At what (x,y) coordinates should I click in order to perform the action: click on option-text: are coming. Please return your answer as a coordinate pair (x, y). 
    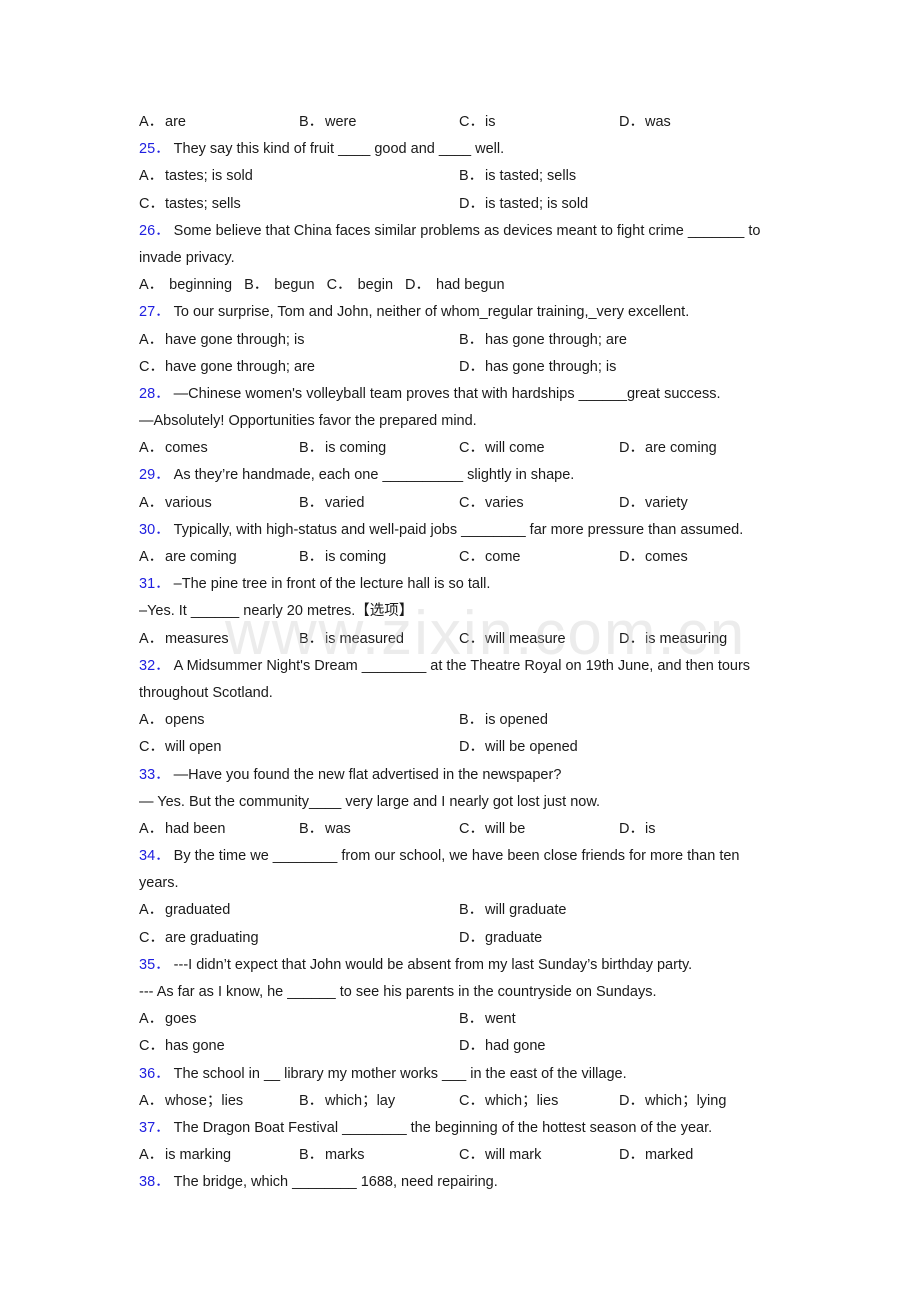
    Looking at the image, I should click on (201, 557).